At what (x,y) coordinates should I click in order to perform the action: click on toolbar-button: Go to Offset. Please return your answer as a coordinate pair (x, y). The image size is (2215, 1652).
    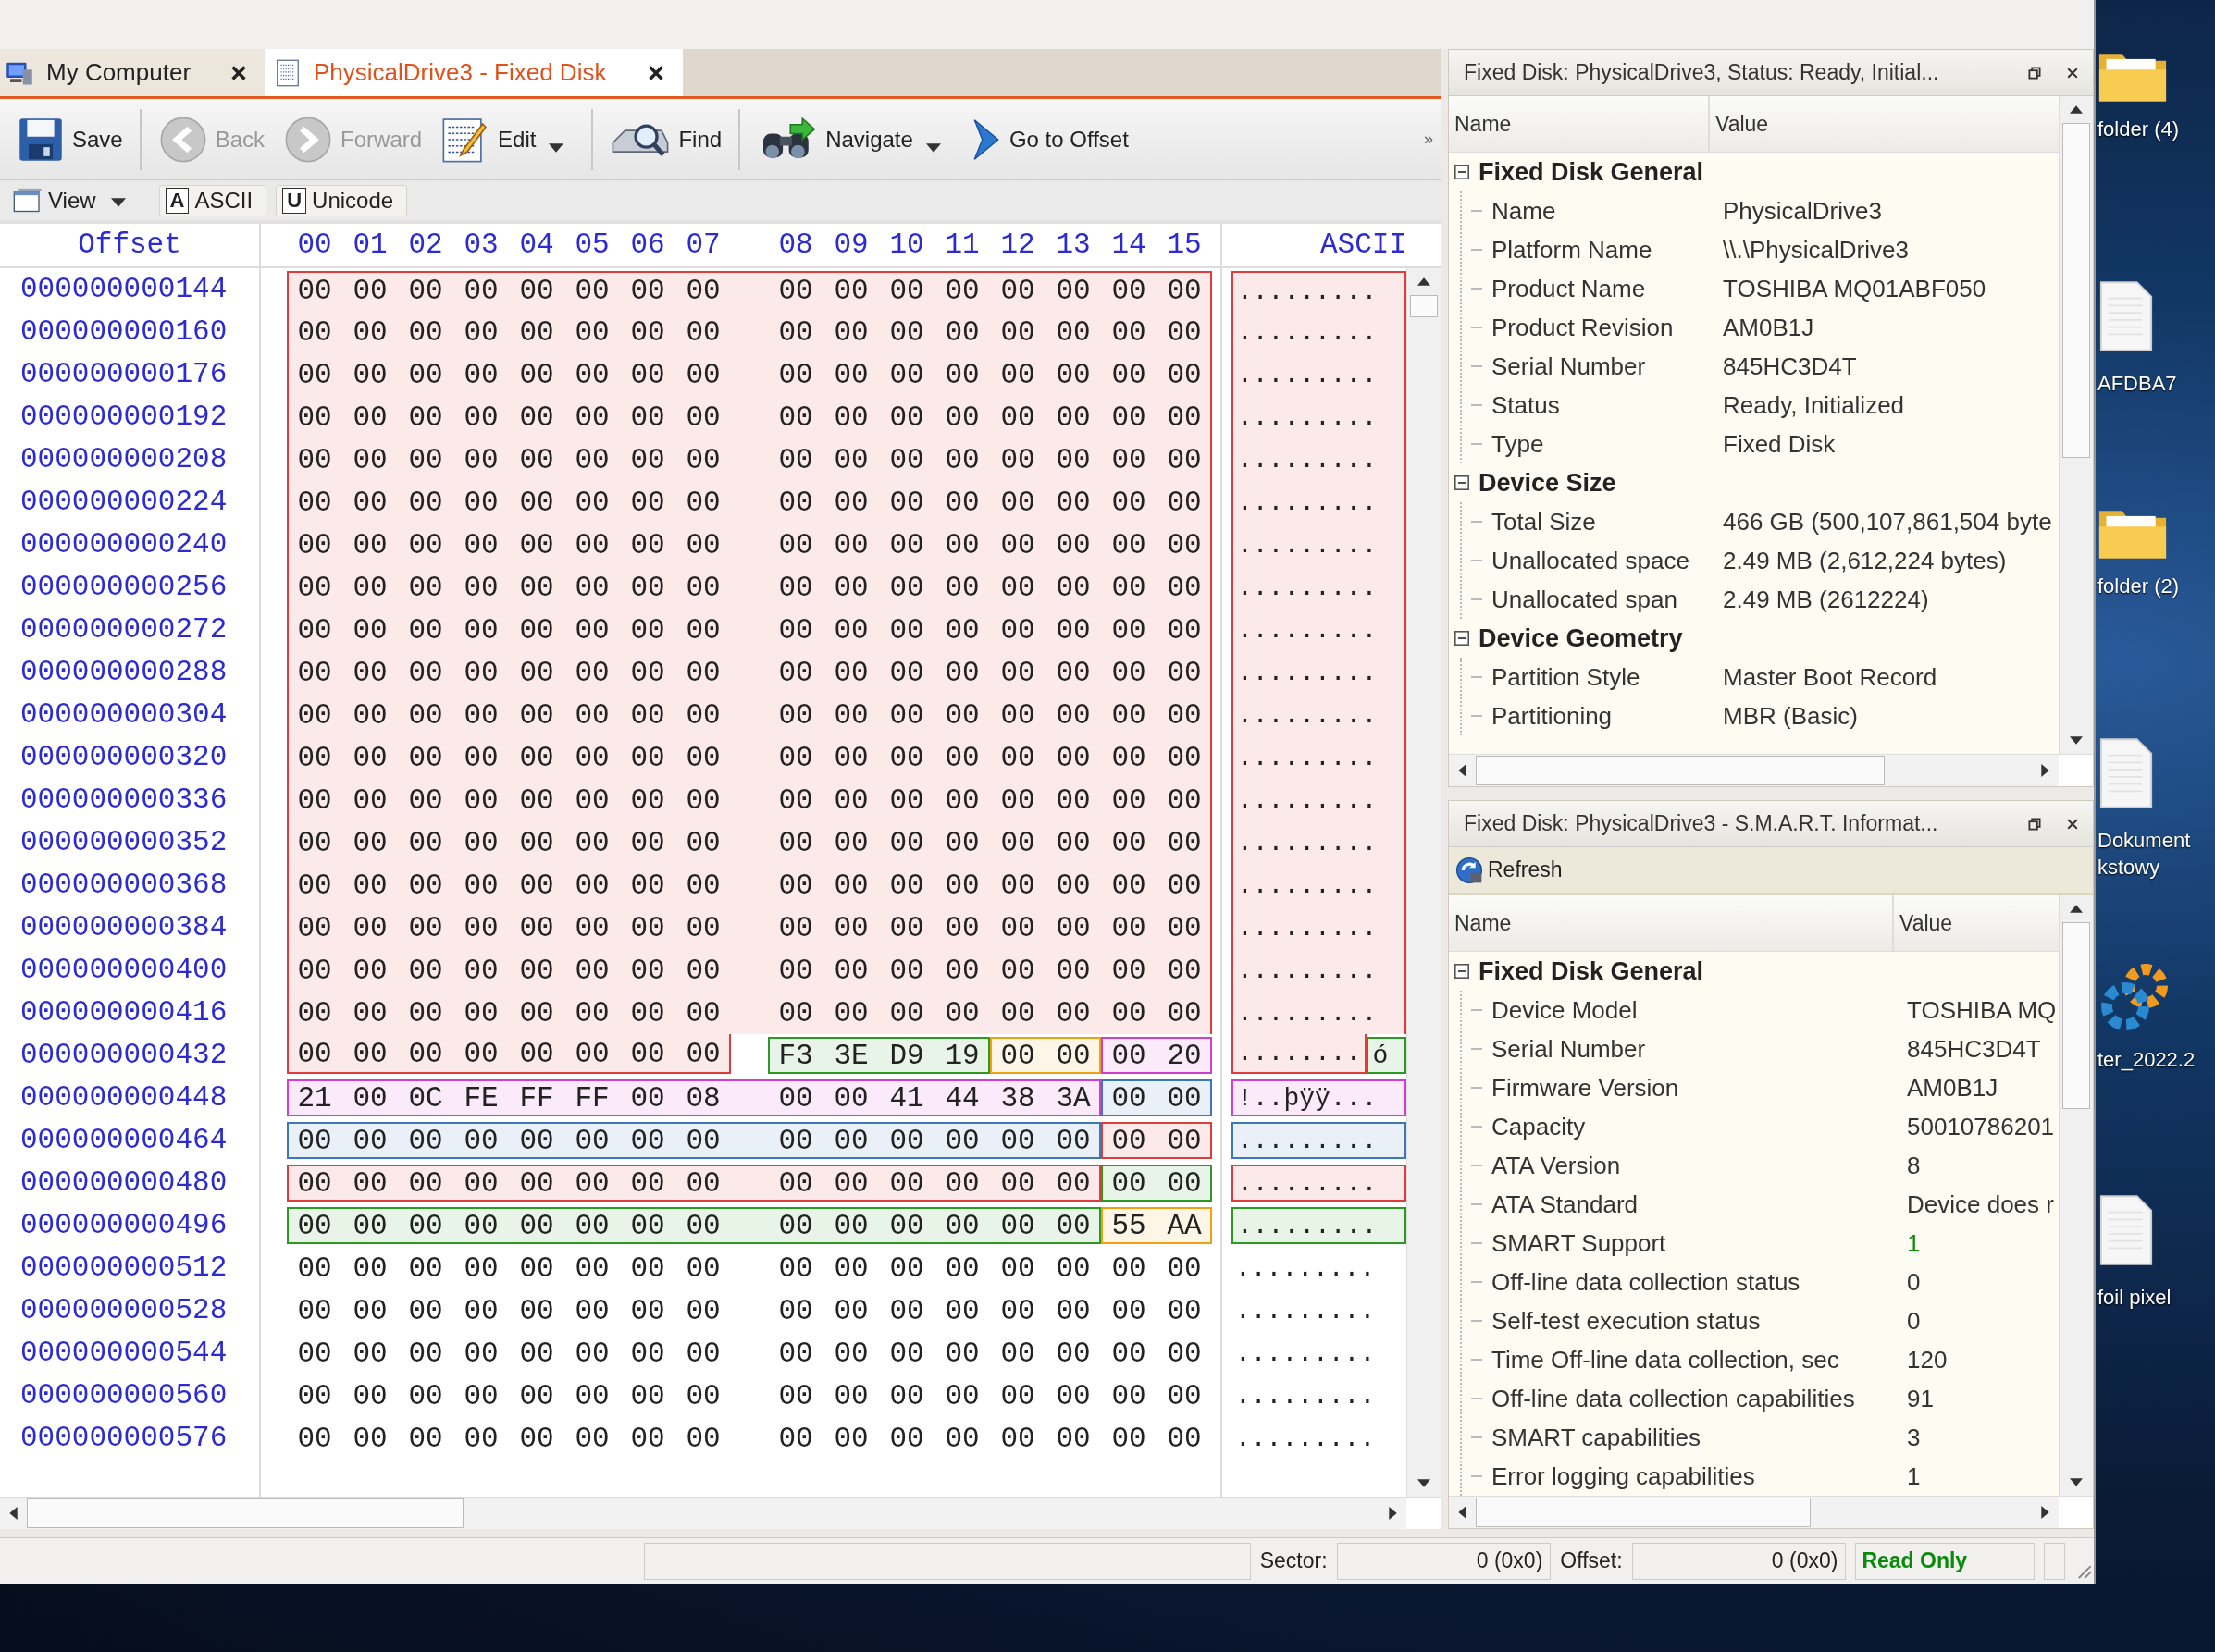
    Looking at the image, I should click on (1049, 139).